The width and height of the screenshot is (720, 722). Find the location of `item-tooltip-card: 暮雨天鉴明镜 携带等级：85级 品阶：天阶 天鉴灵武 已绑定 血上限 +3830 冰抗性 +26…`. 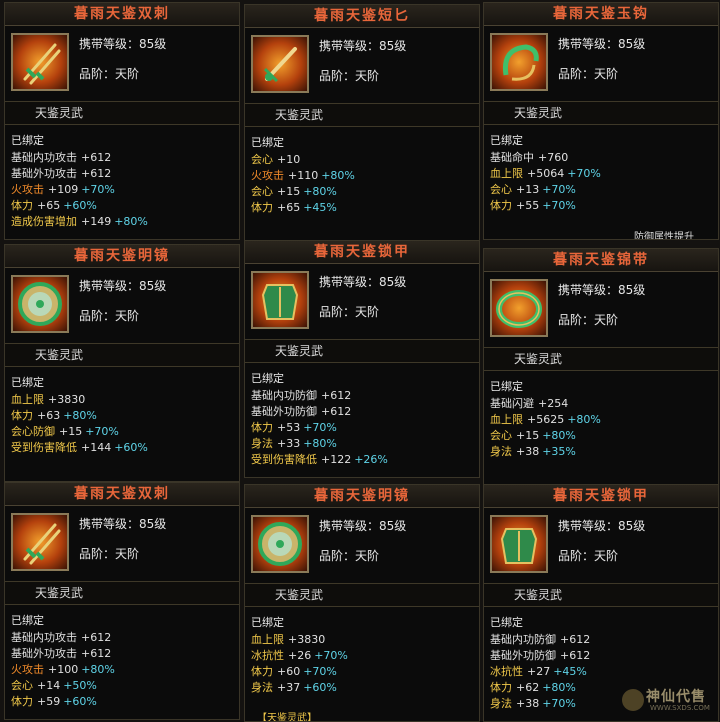

item-tooltip-card: 暮雨天鉴明镜 携带等级：85级 品阶：天阶 天鉴灵武 已绑定 血上限 +3830 冰抗性 +26… is located at coordinates (362, 603).